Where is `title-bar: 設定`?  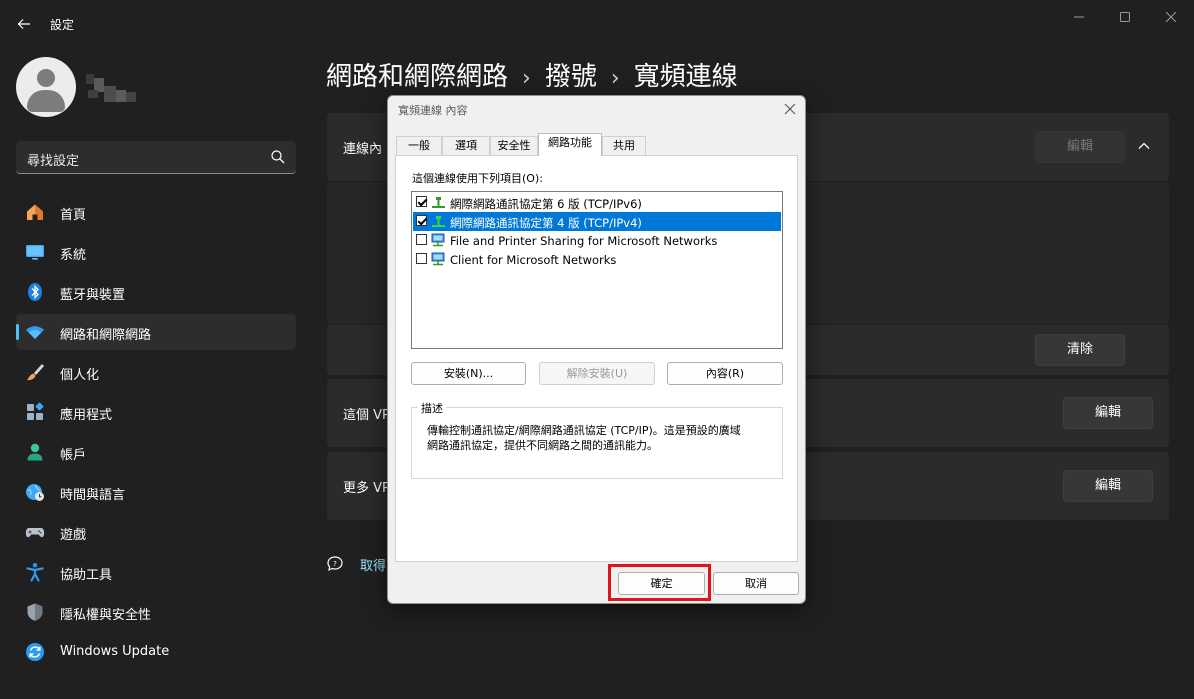 title-bar: 設定 is located at coordinates (597, 24).